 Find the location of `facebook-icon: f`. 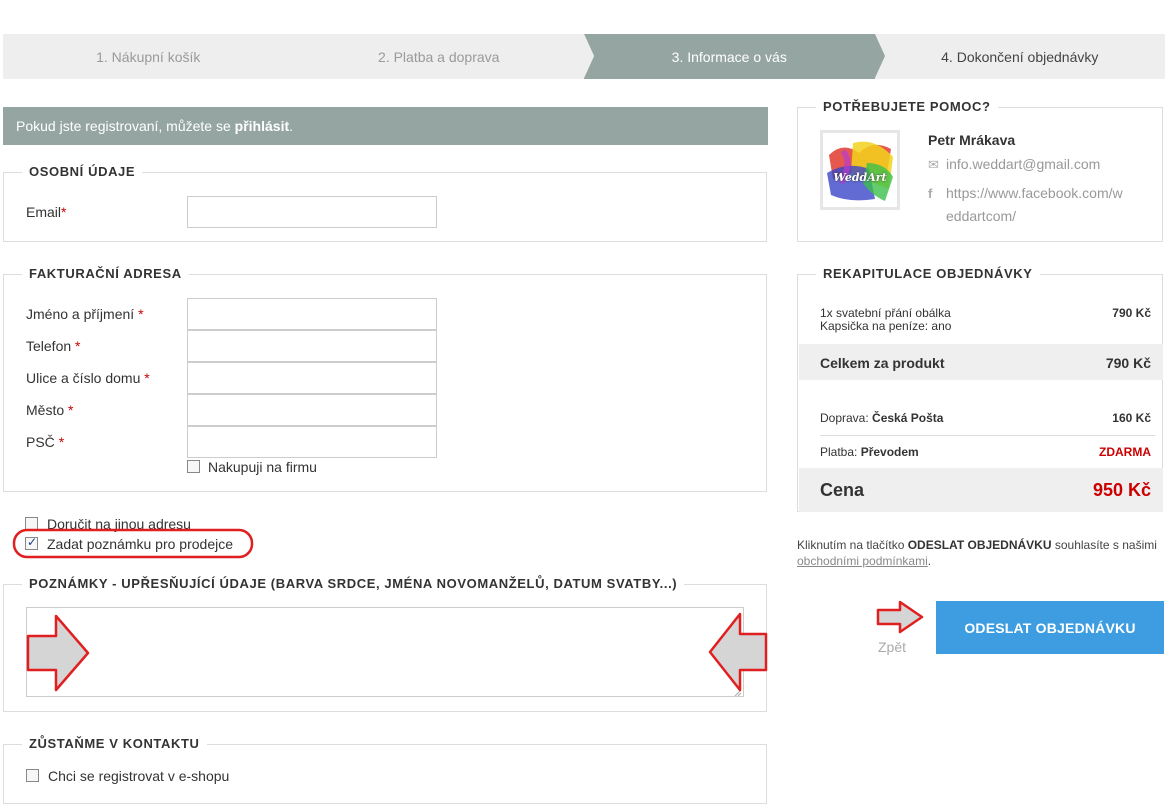

facebook-icon: f is located at coordinates (930, 193).